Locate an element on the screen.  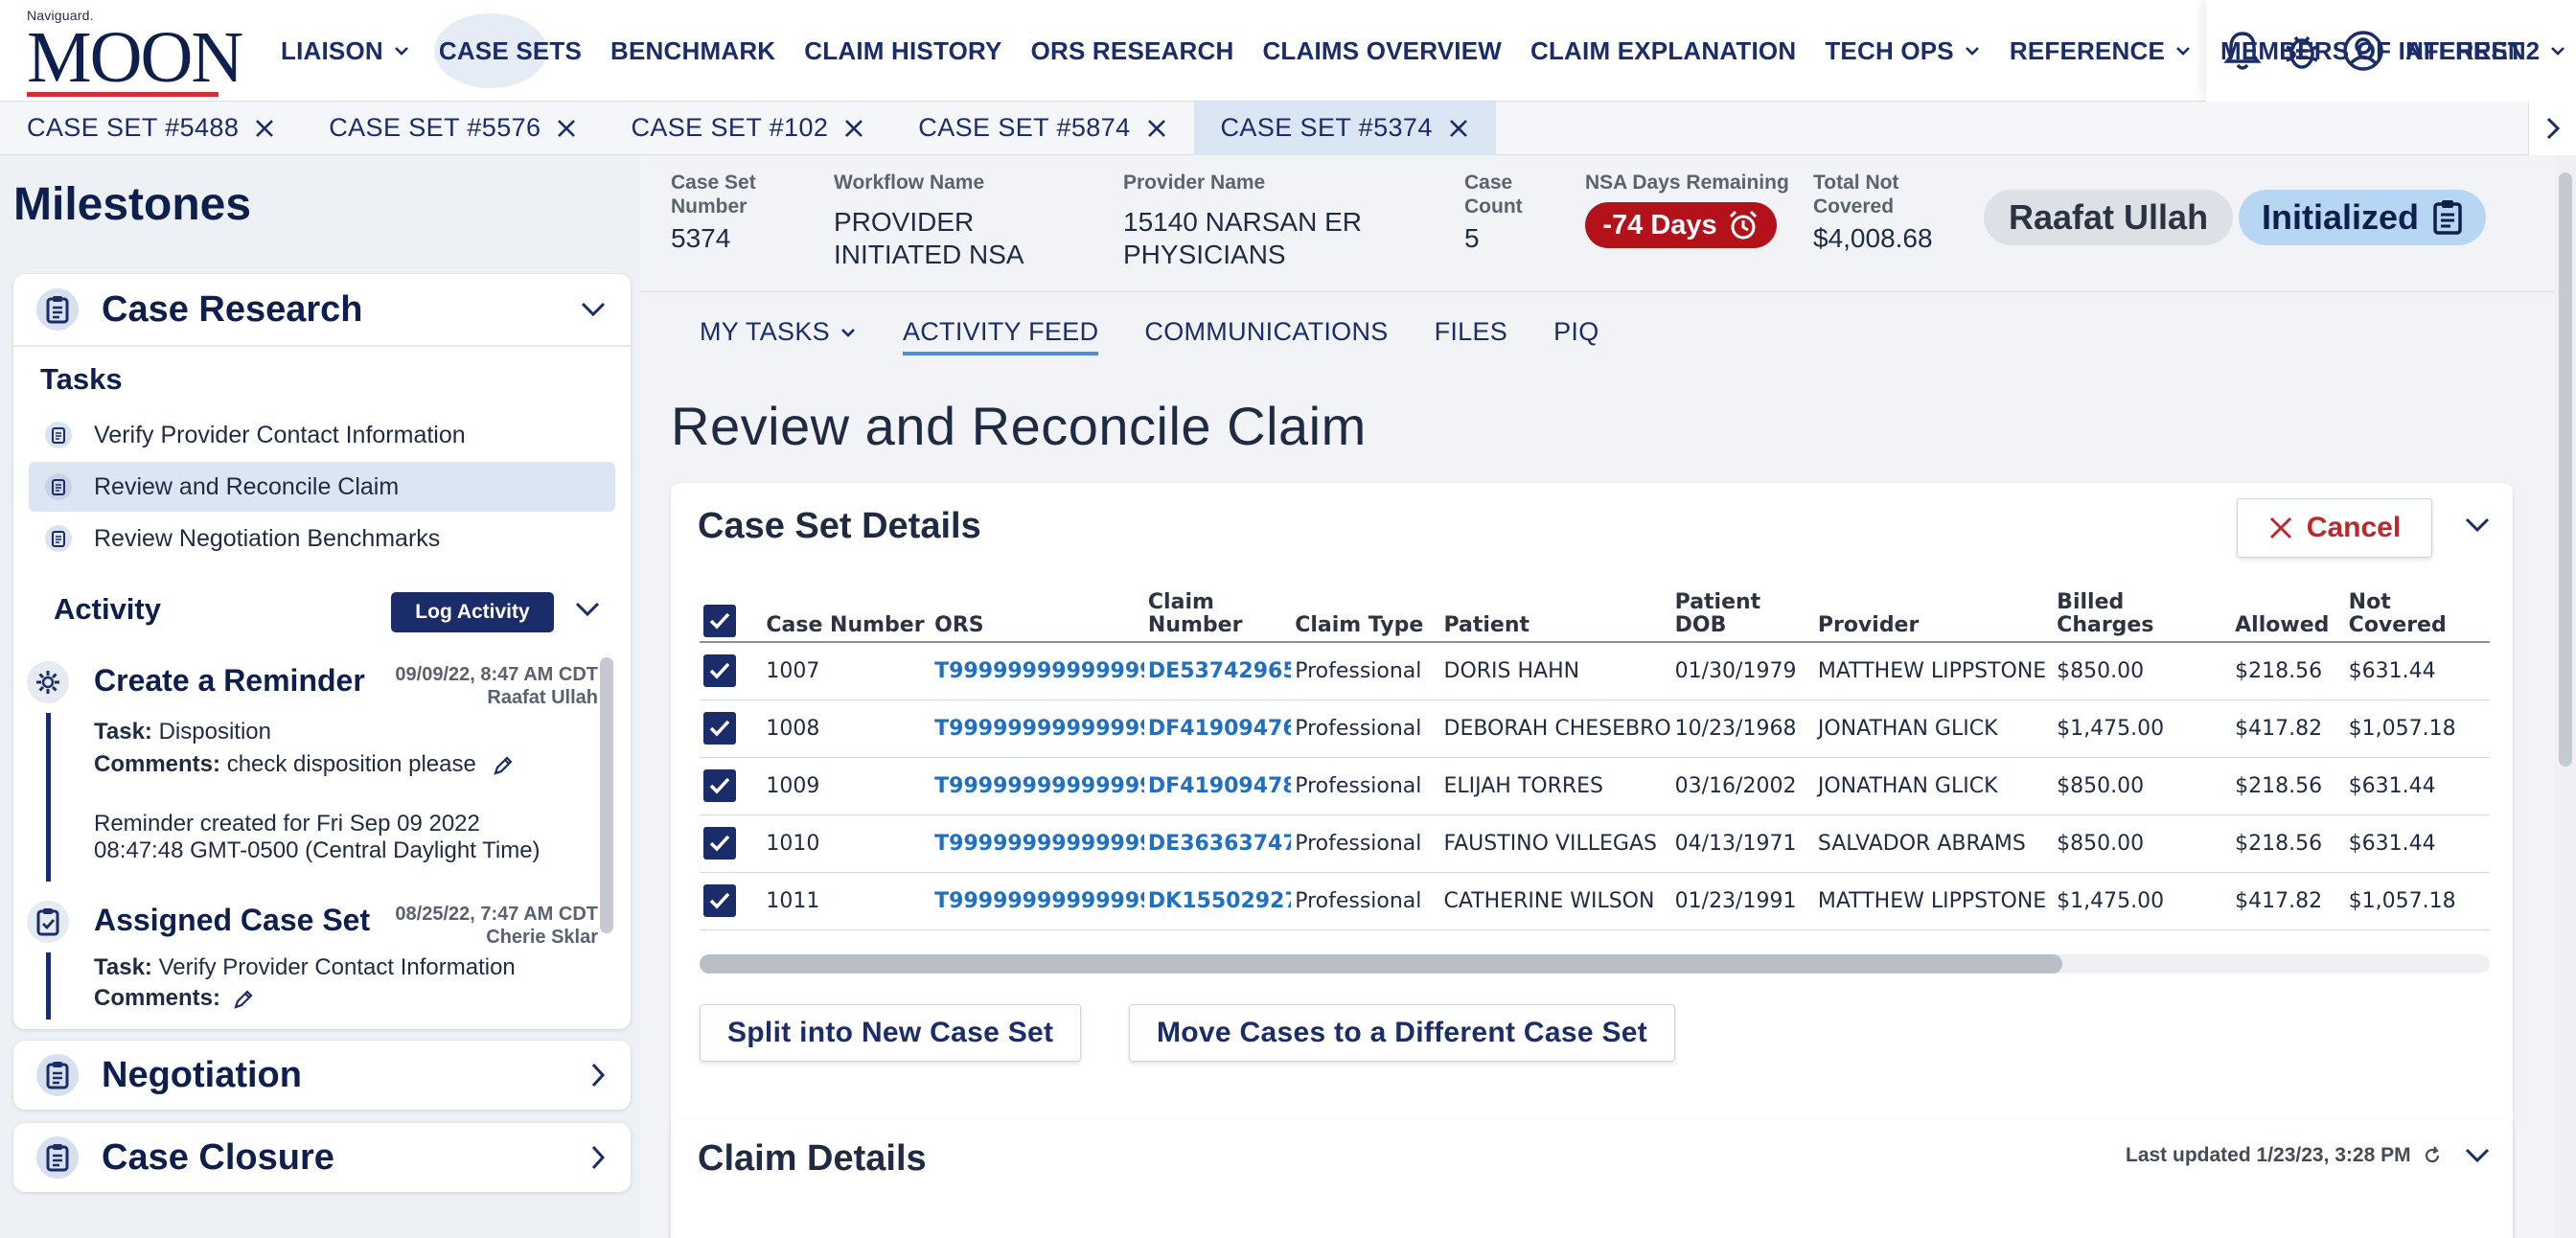
move-cases-button: Move Cases to a Different Case Set is located at coordinates (1402, 1033).